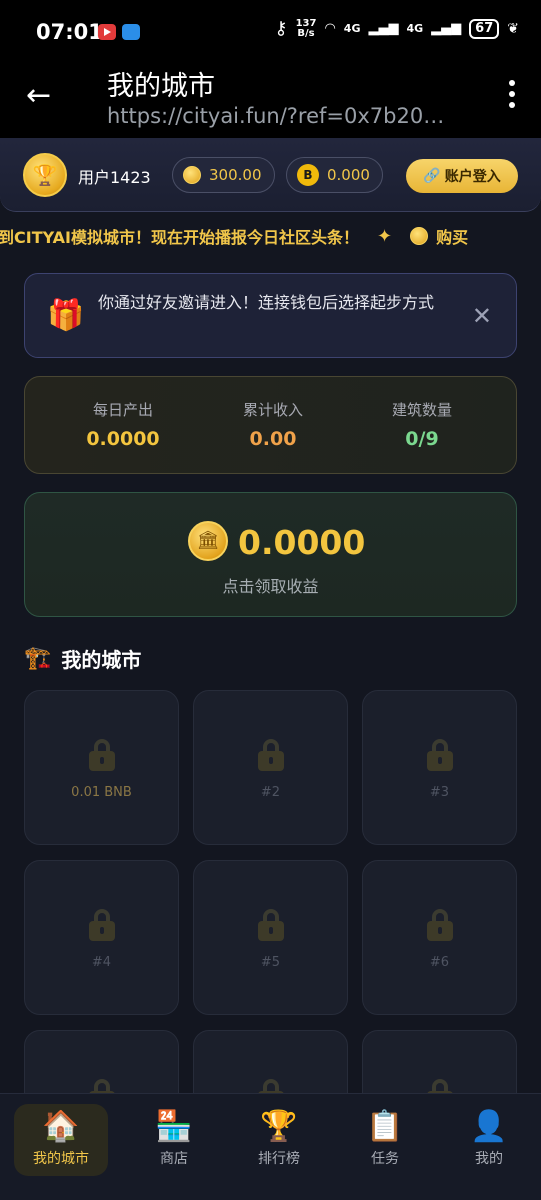 Image resolution: width=541 pixels, height=1200 pixels. Describe the element at coordinates (114, 177) in the screenshot. I see `user-name: 用户1423` at that location.